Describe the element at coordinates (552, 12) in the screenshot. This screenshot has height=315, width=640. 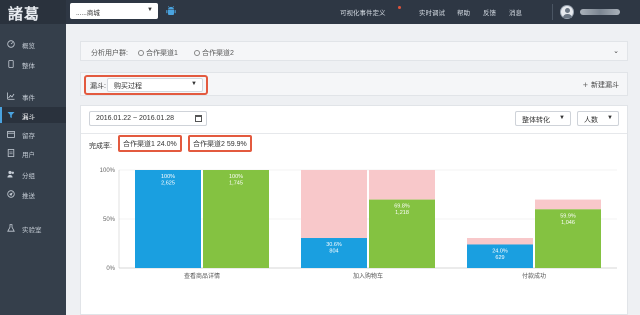
I see `top-divider` at that location.